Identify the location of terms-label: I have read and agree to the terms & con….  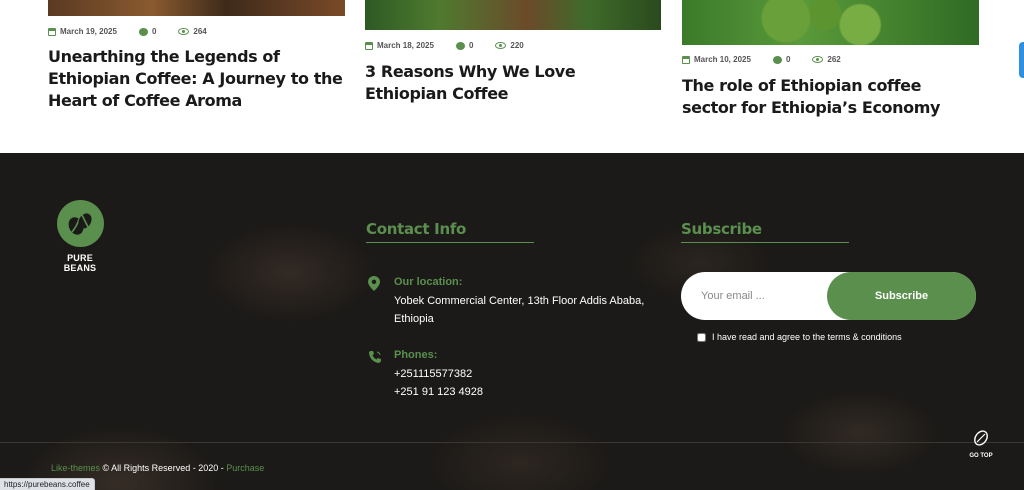
(807, 337).